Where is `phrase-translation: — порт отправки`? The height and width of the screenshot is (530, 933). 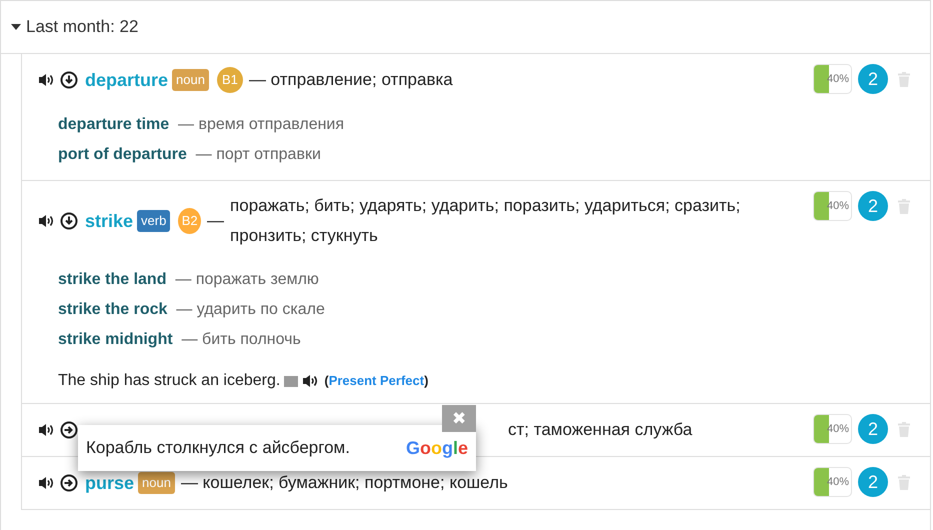
phrase-translation: — порт отправки is located at coordinates (258, 154).